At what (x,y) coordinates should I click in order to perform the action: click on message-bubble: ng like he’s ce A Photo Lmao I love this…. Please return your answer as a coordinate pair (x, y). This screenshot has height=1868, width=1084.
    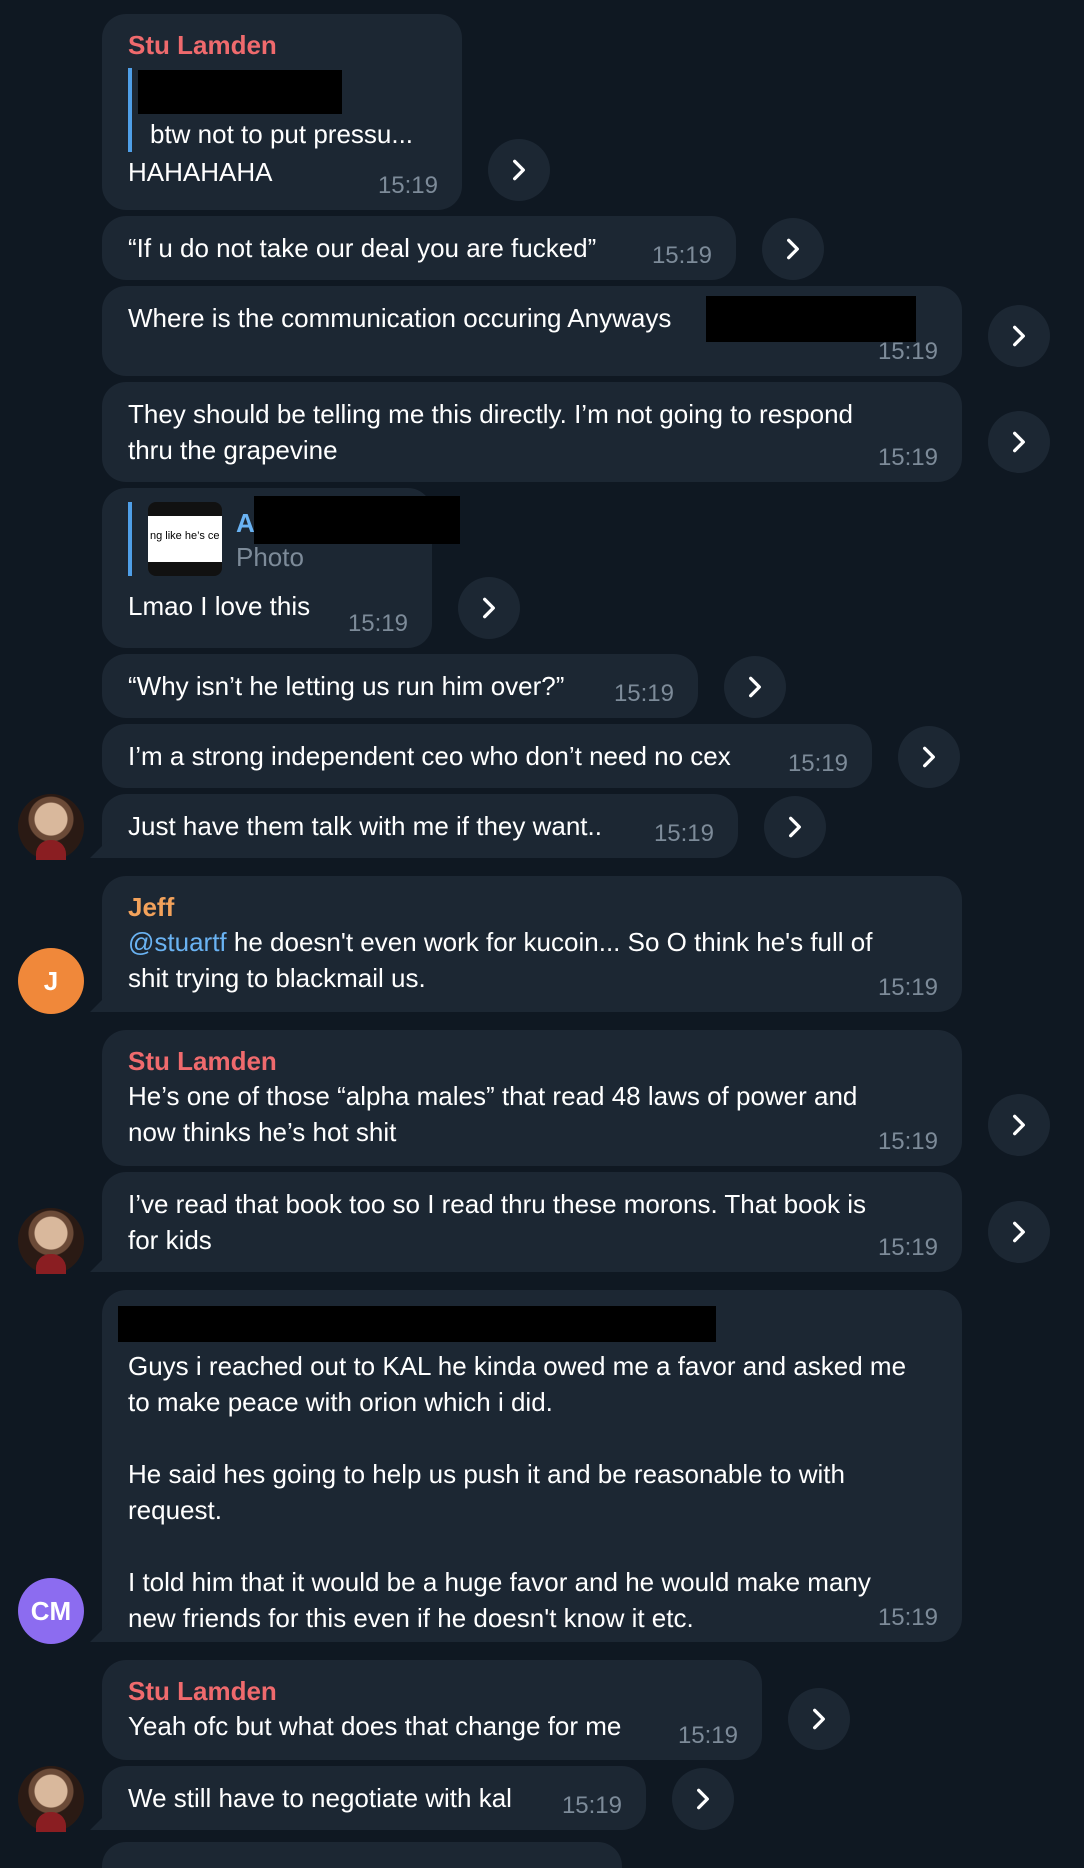
    Looking at the image, I should click on (281, 568).